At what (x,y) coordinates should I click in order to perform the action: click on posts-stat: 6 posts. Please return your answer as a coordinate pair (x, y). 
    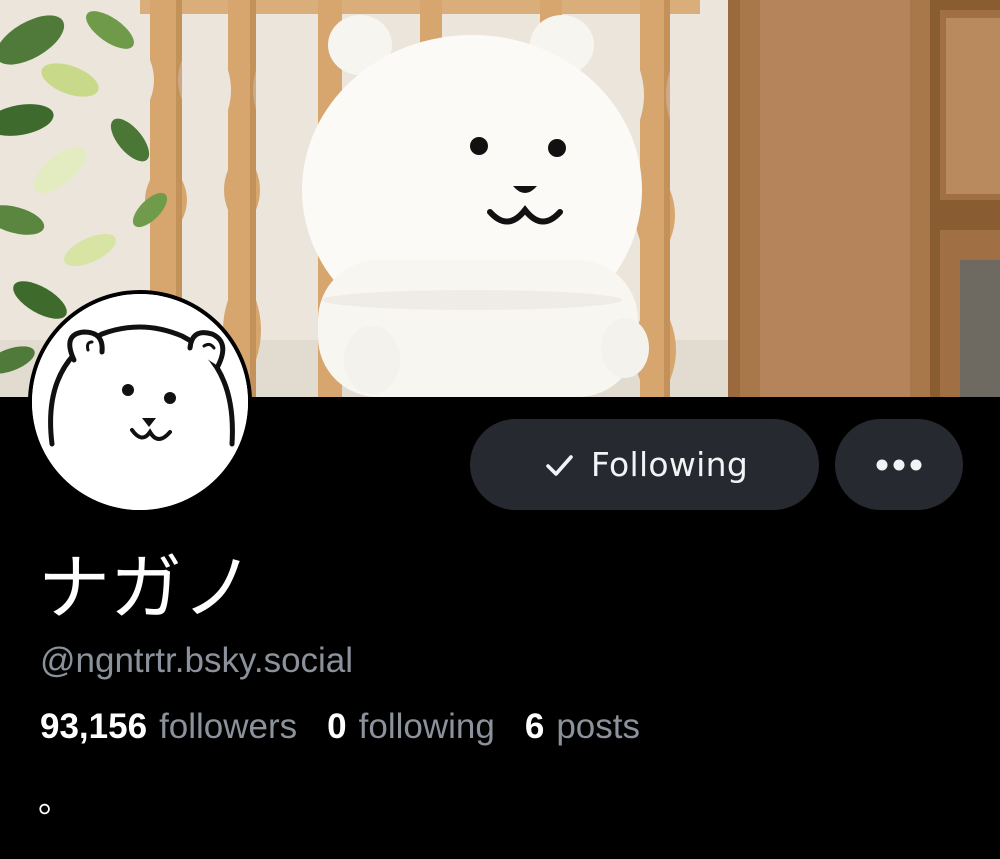
    Looking at the image, I should click on (582, 727).